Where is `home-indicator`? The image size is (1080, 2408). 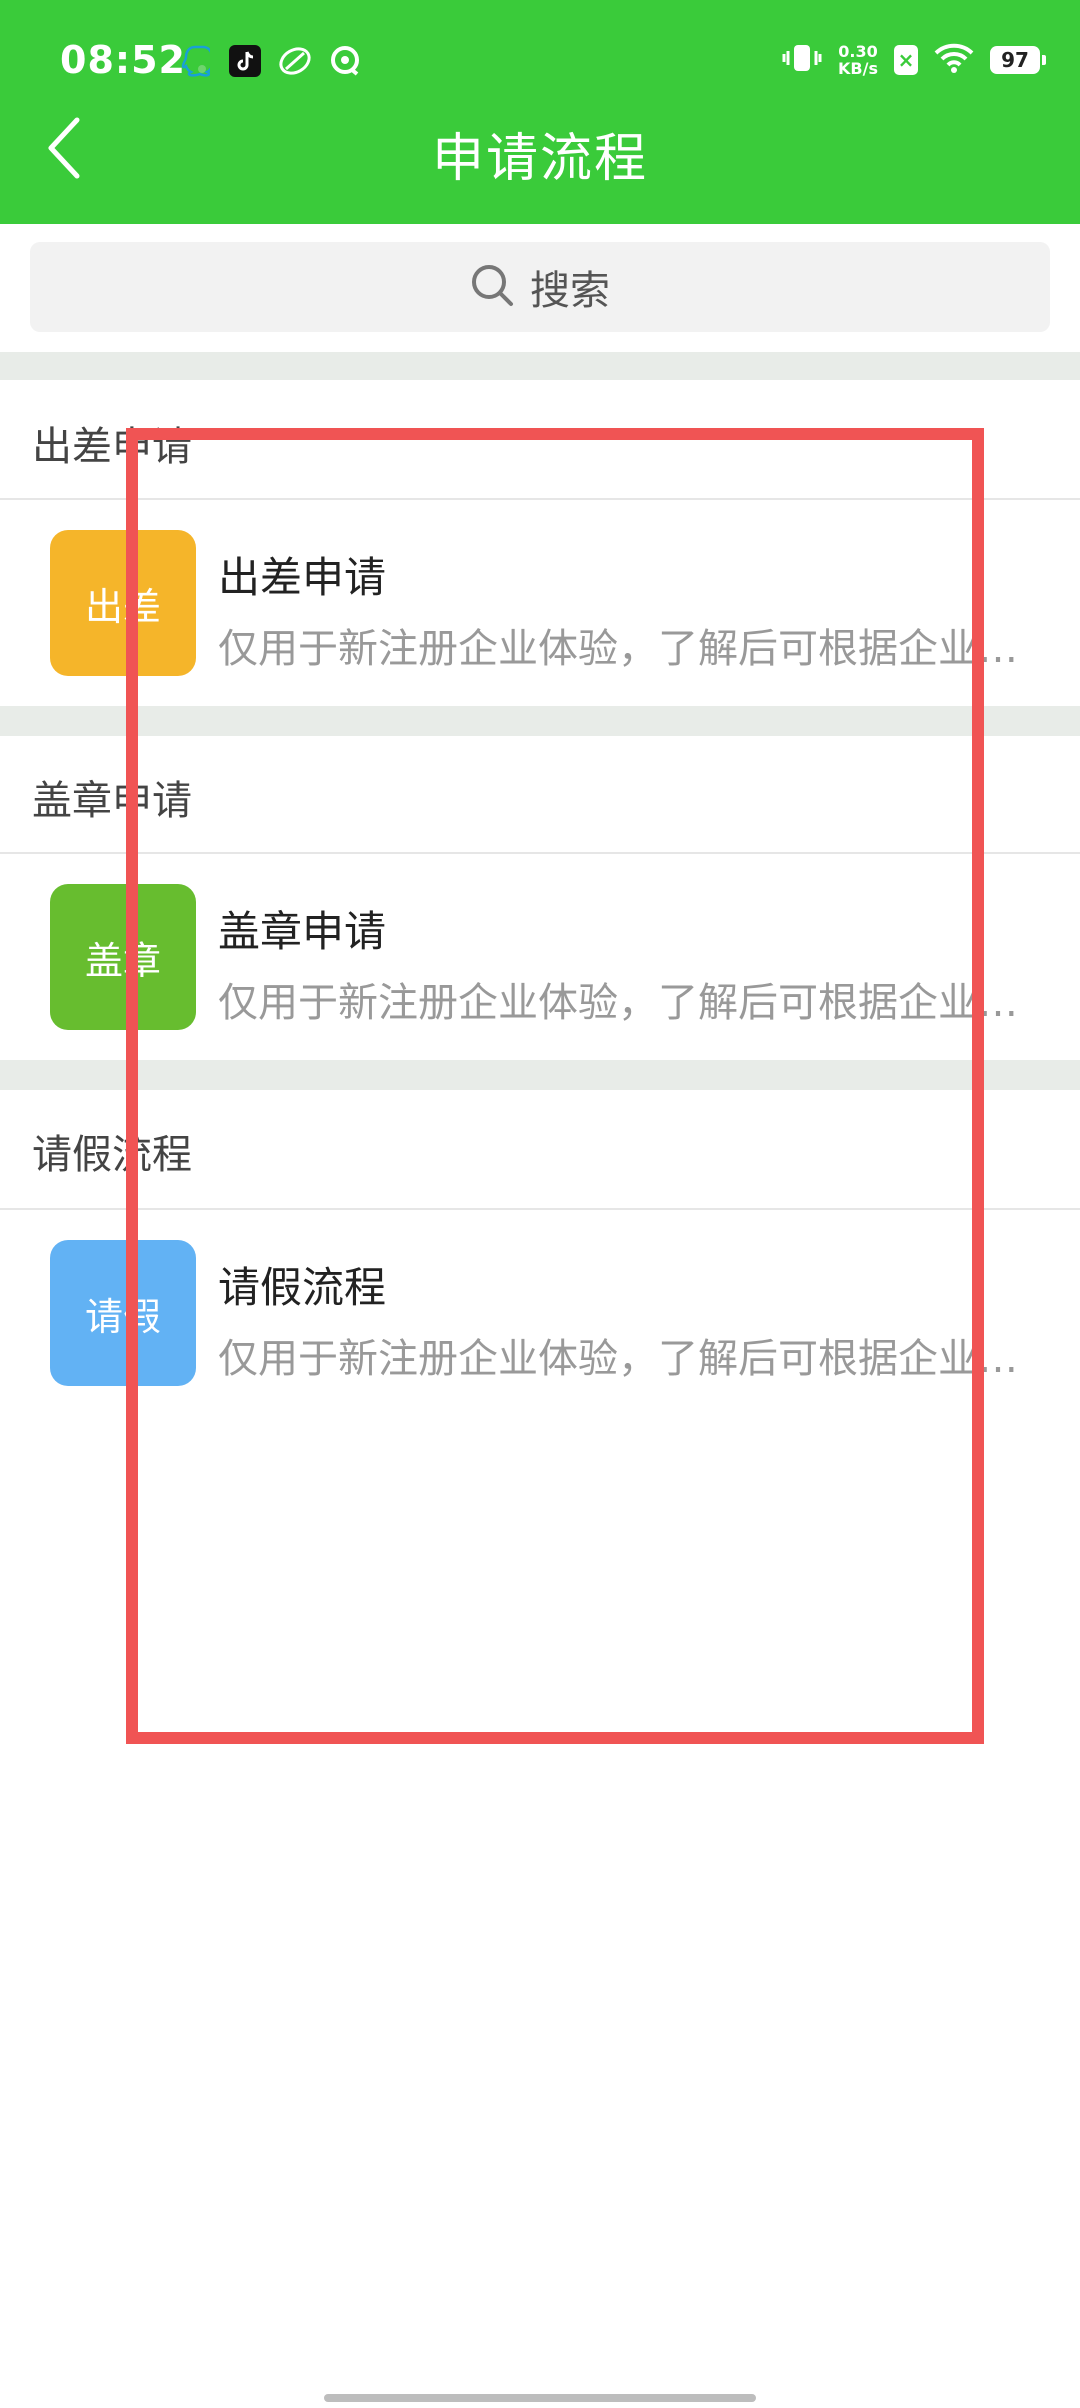
home-indicator is located at coordinates (540, 2398).